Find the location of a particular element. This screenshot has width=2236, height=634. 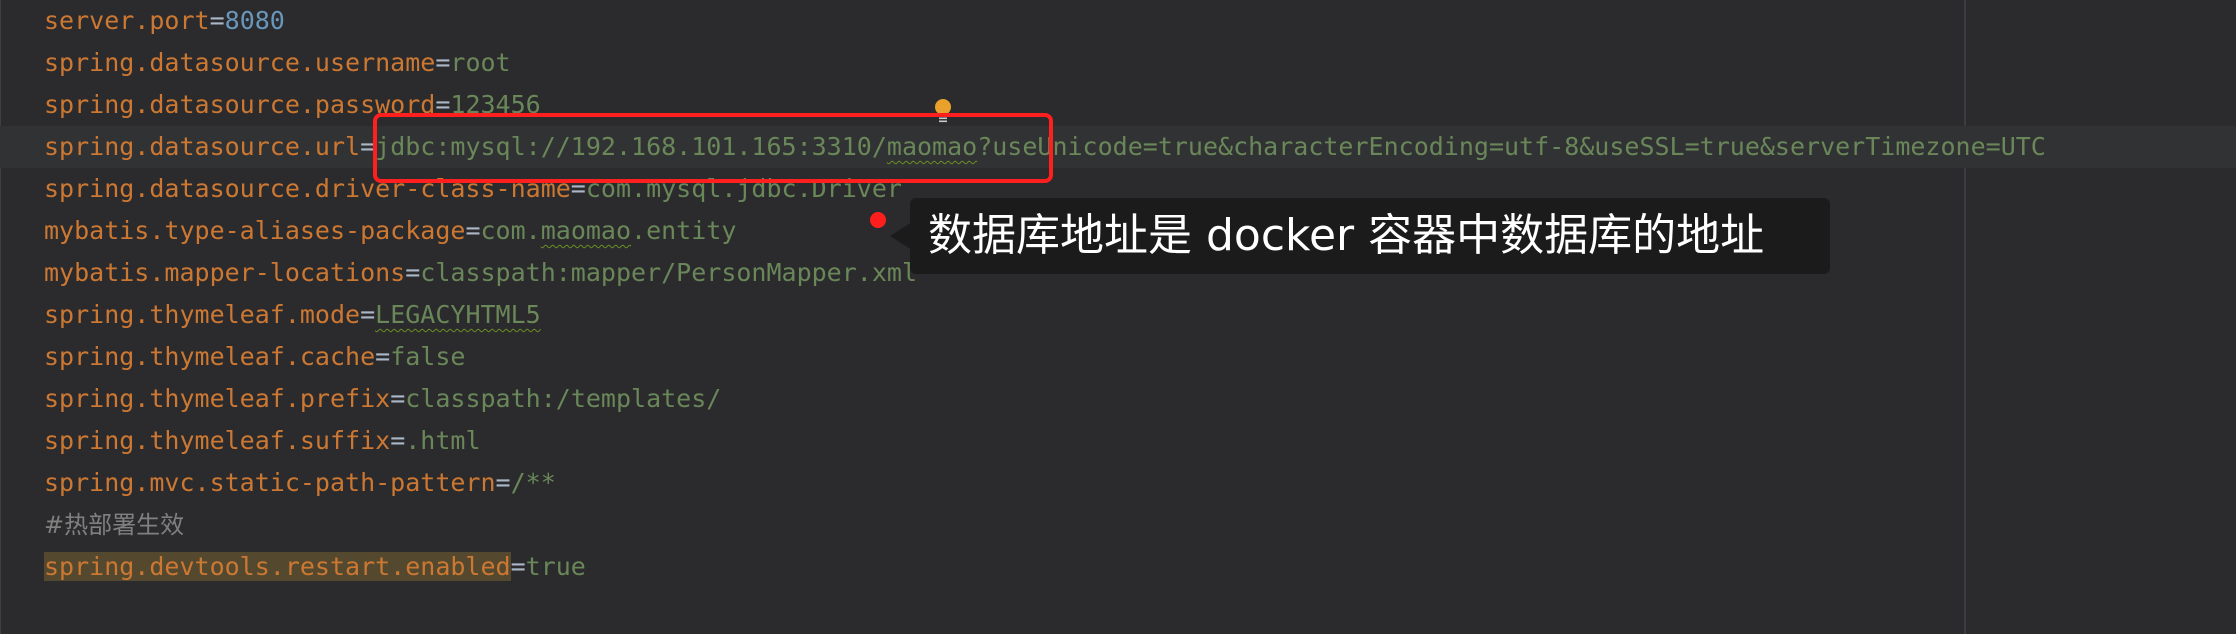

code-line: spring.datasource.username=root is located at coordinates (1140, 63).